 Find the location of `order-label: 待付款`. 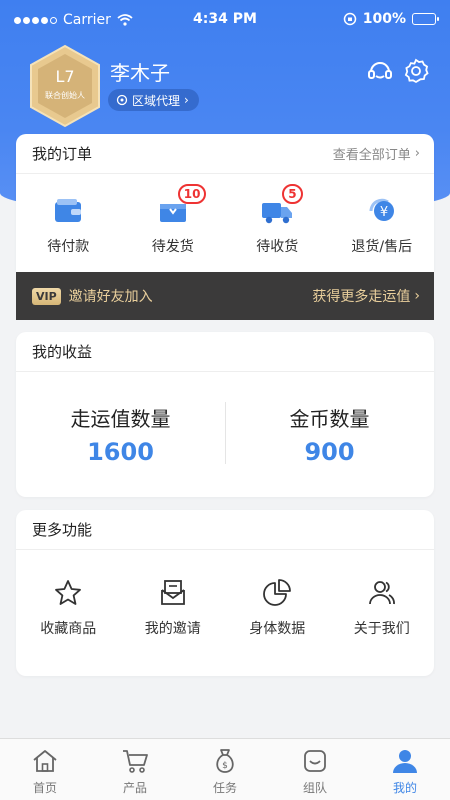

order-label: 待付款 is located at coordinates (68, 247).